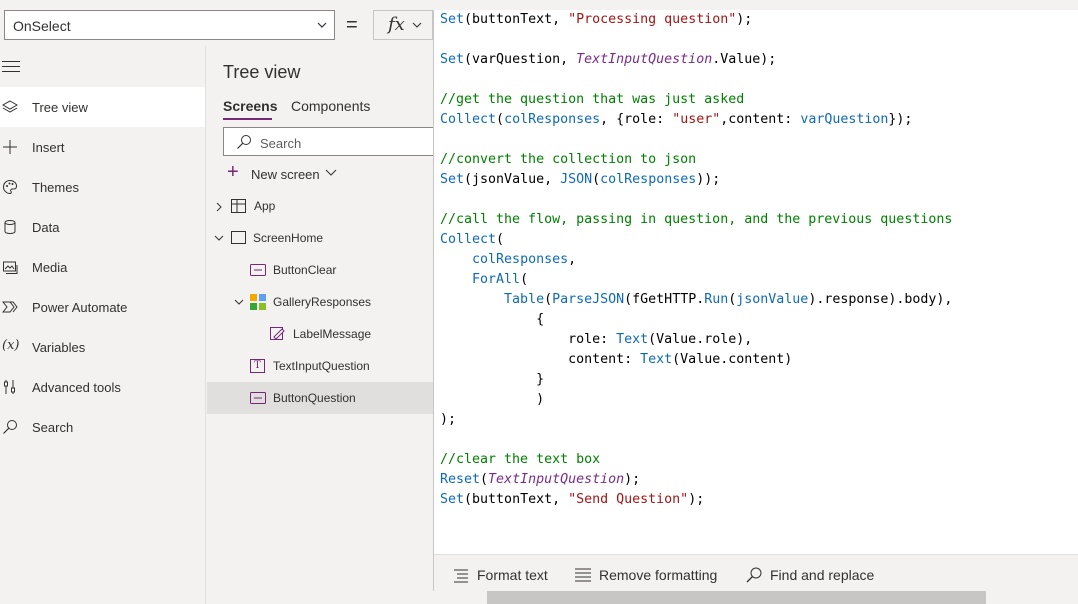 This screenshot has width=1078, height=604. Describe the element at coordinates (102, 427) in the screenshot. I see `nav-search: Search` at that location.